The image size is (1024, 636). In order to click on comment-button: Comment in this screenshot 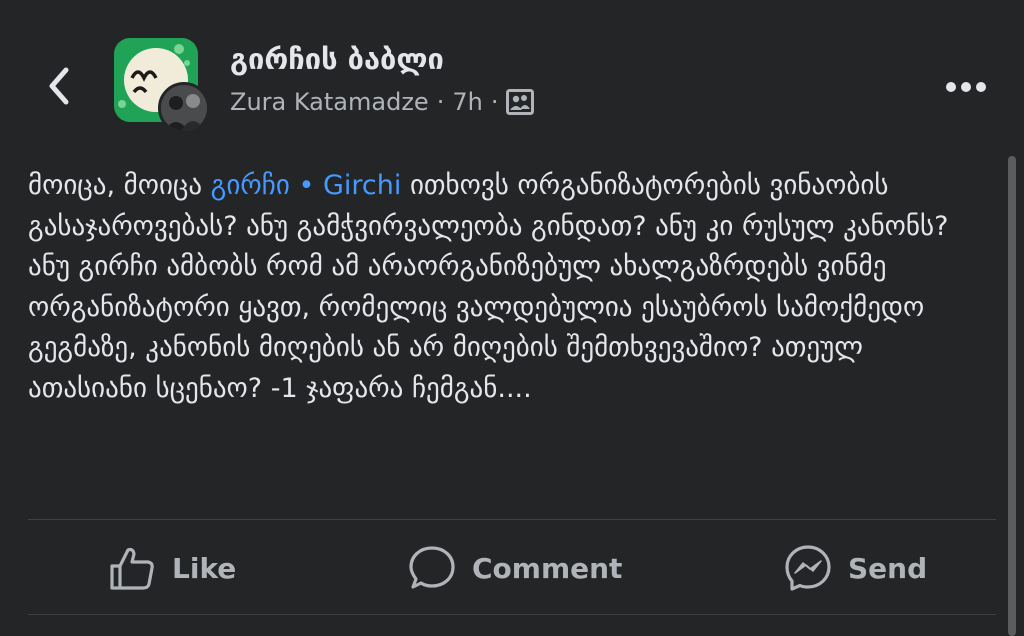, I will do `click(515, 568)`.